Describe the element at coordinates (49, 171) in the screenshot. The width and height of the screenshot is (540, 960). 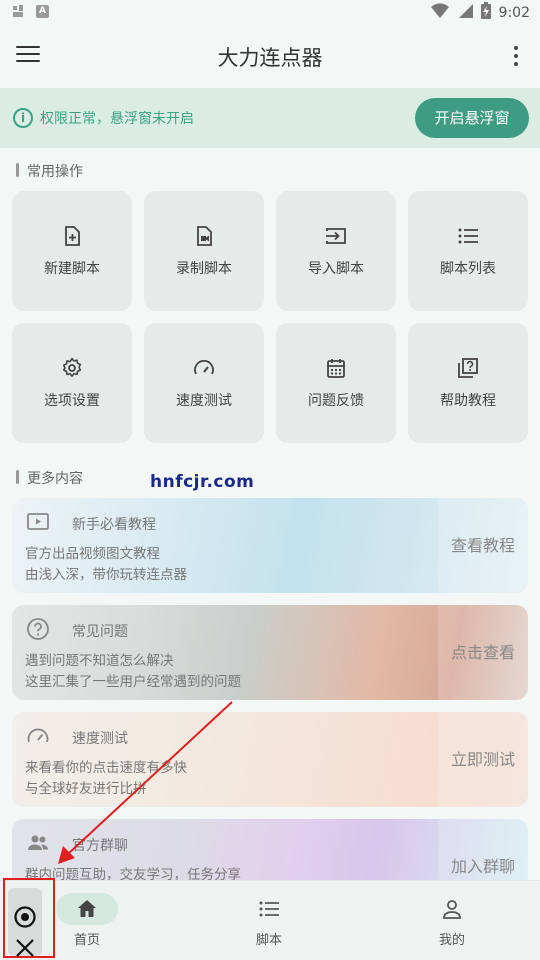
I see `section-title-common: 常用操作` at that location.